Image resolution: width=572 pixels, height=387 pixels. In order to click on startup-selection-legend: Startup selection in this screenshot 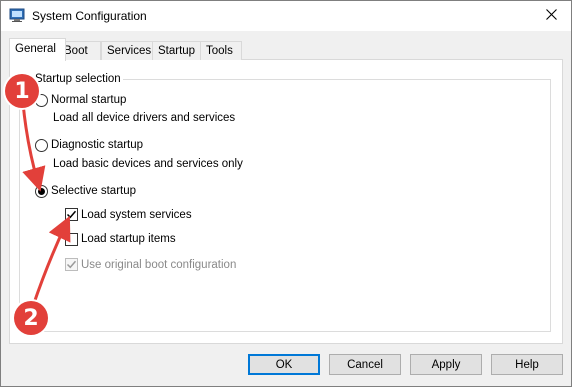, I will do `click(78, 79)`.